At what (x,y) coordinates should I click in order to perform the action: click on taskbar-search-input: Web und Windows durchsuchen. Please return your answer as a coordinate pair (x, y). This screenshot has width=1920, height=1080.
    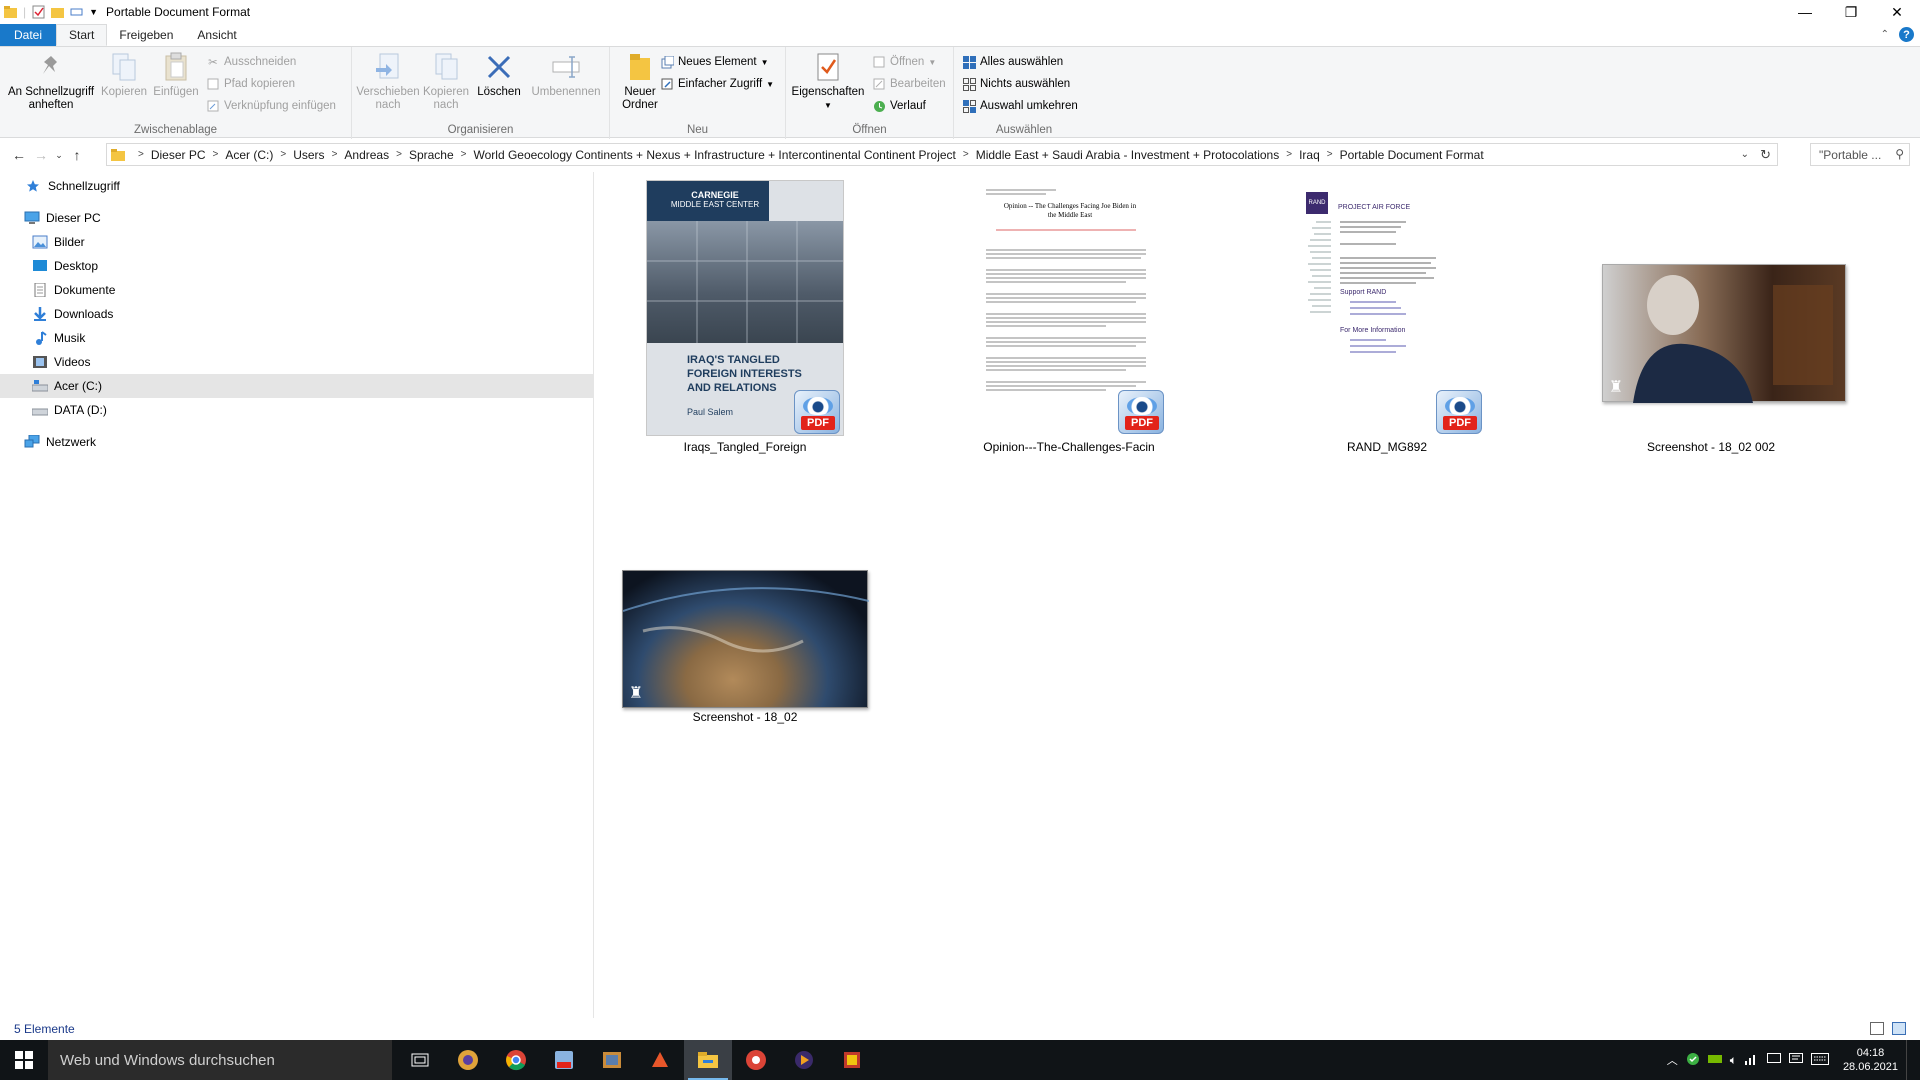
    Looking at the image, I should click on (220, 1060).